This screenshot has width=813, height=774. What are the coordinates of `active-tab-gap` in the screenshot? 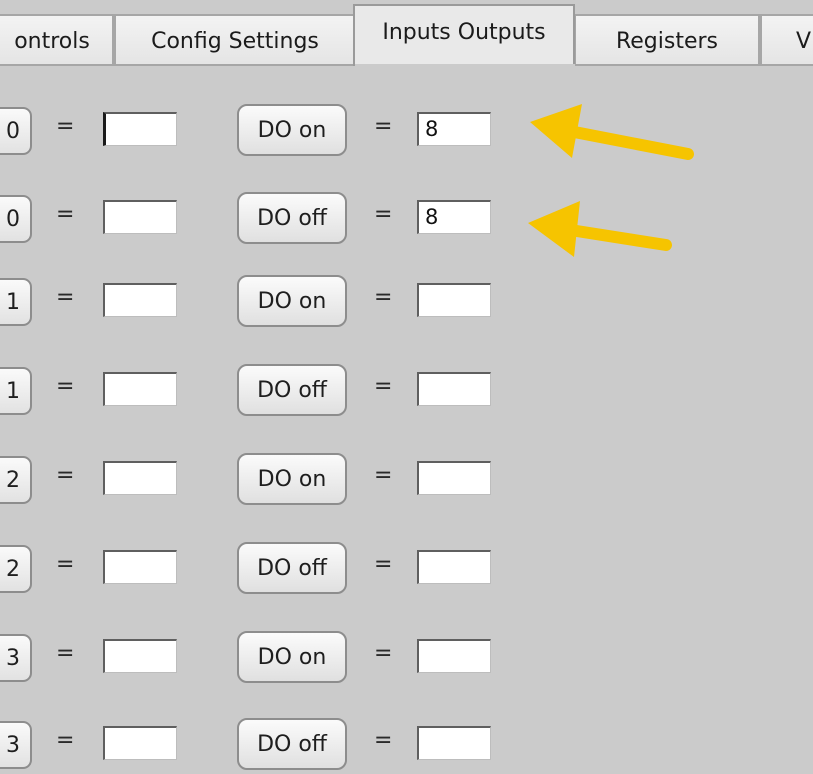 It's located at (465, 65).